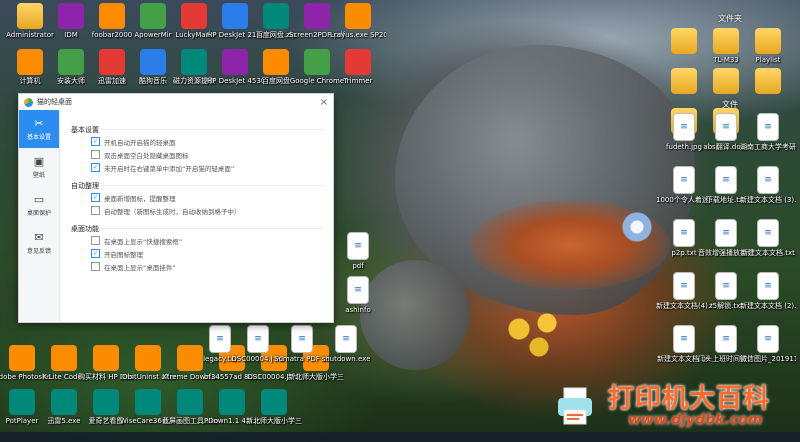 This screenshot has height=442, width=800. I want to click on desktop-file: ≡ 新建文本文档.txt, so click(768, 238).